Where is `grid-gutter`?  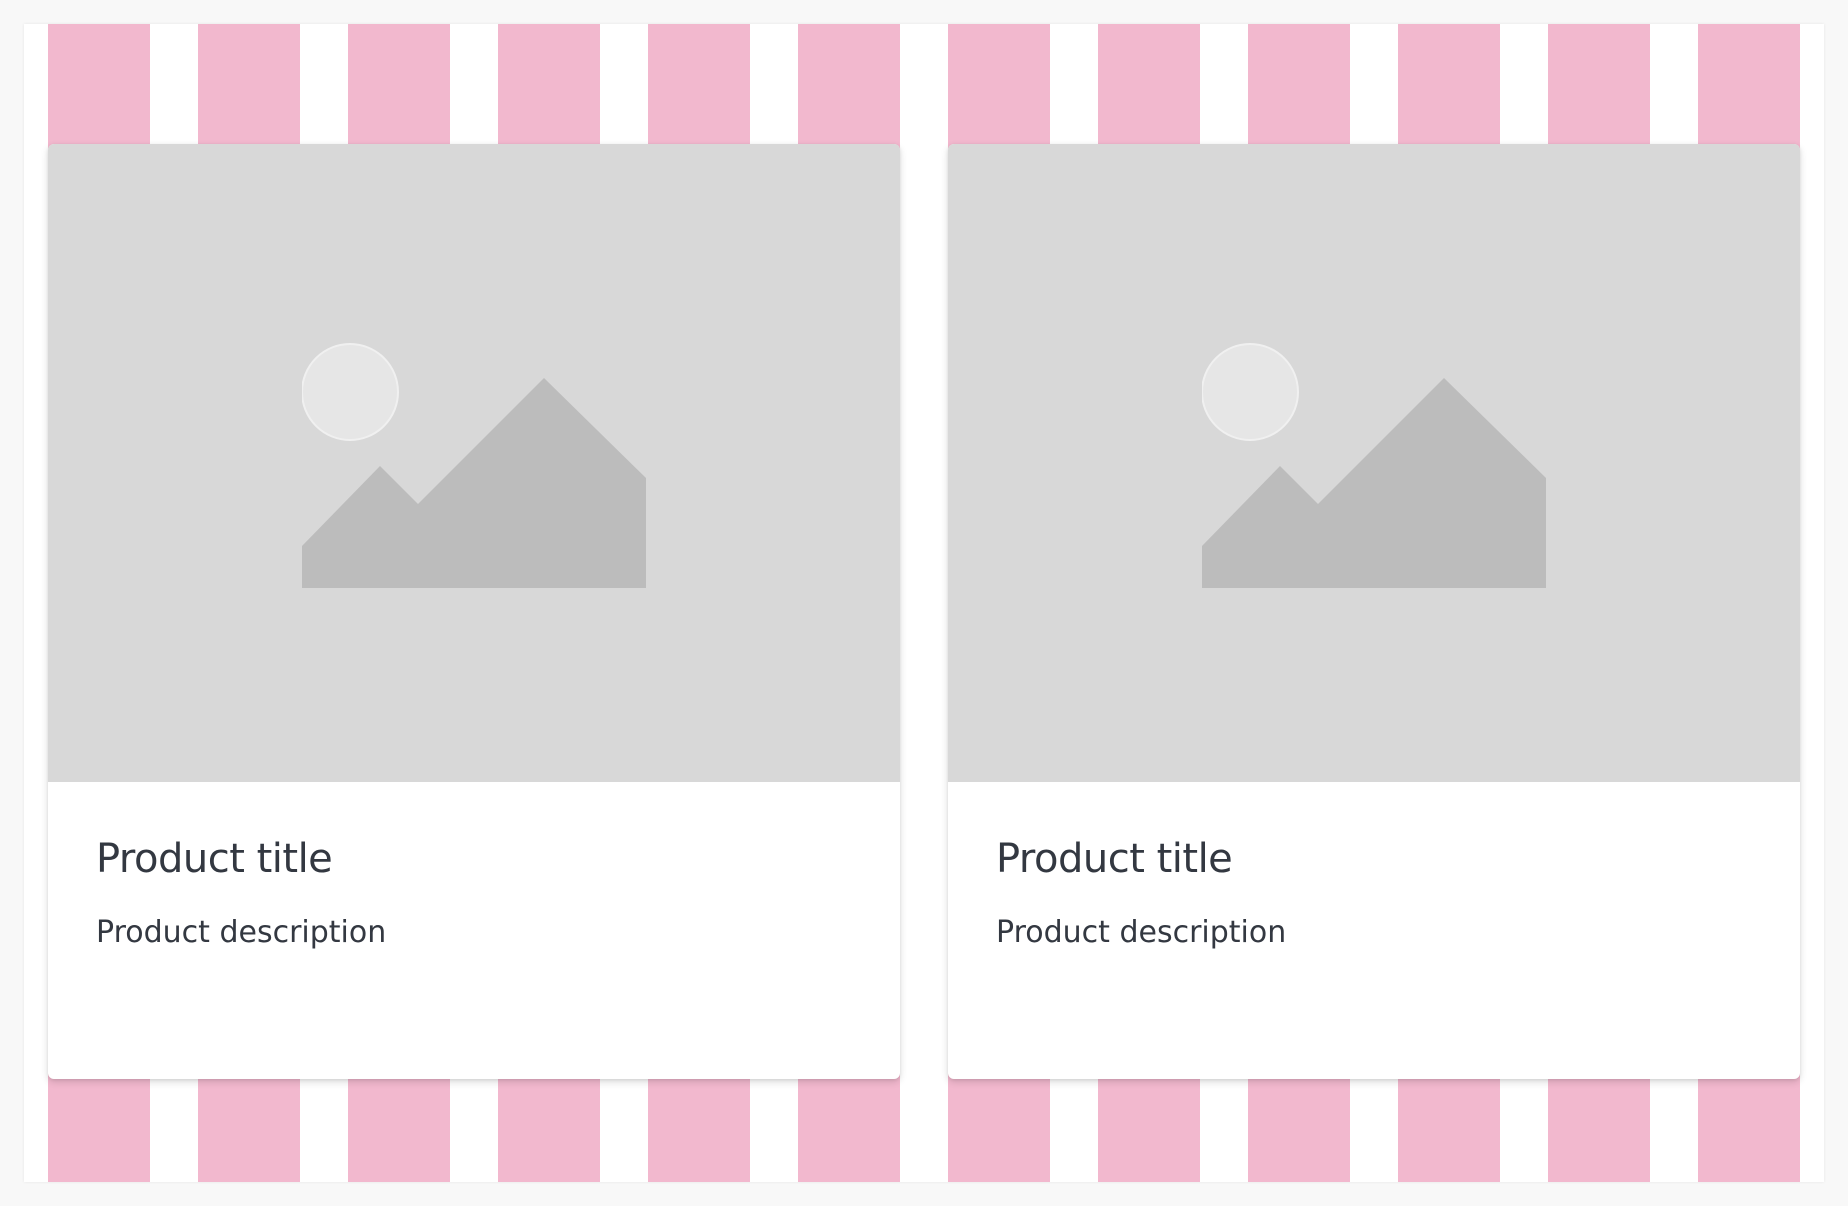 grid-gutter is located at coordinates (924, 603).